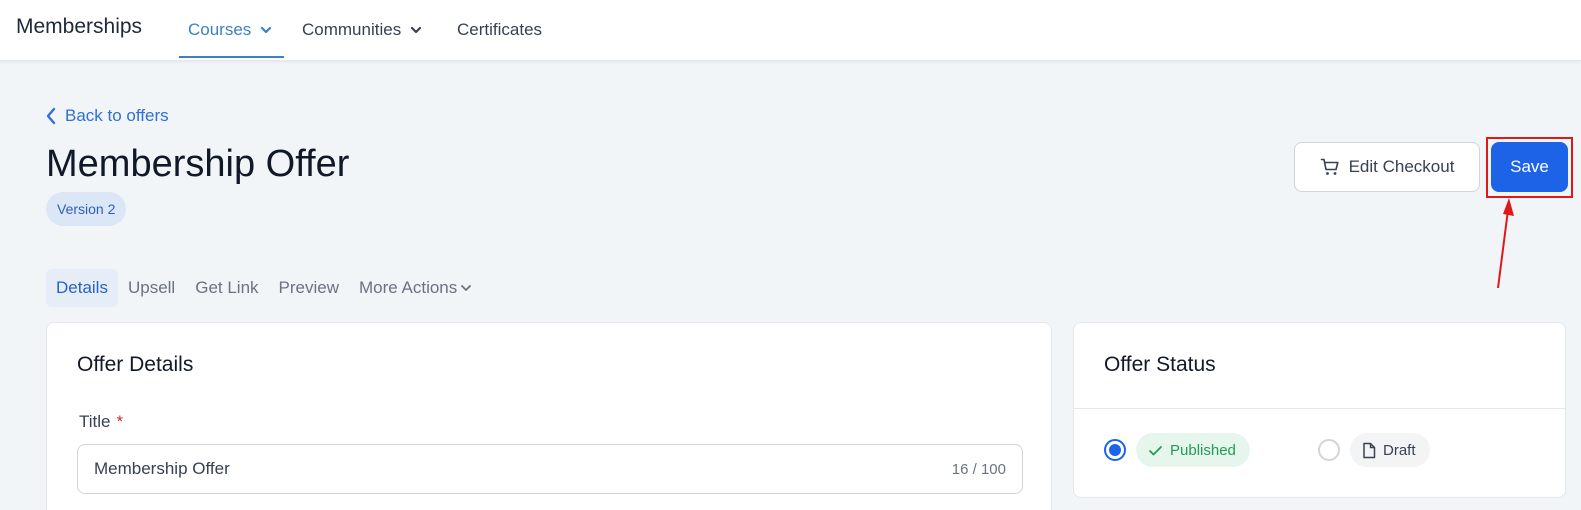 This screenshot has height=510, width=1581. What do you see at coordinates (1329, 450) in the screenshot?
I see `draft-radio` at bounding box center [1329, 450].